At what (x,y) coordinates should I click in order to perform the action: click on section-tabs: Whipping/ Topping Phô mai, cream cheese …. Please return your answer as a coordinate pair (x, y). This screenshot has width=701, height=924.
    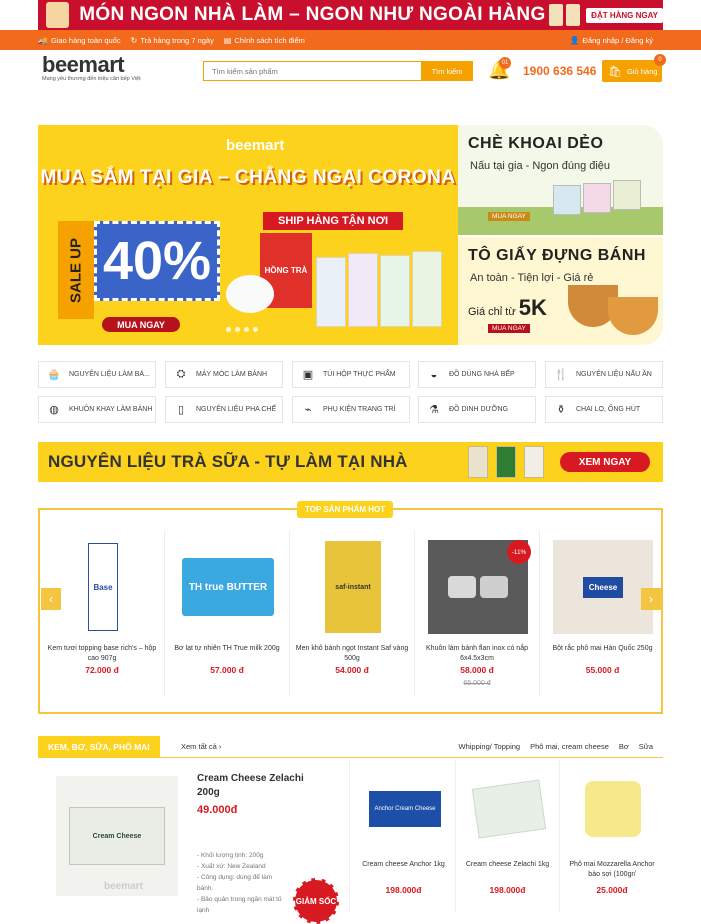
    Looking at the image, I should click on (556, 746).